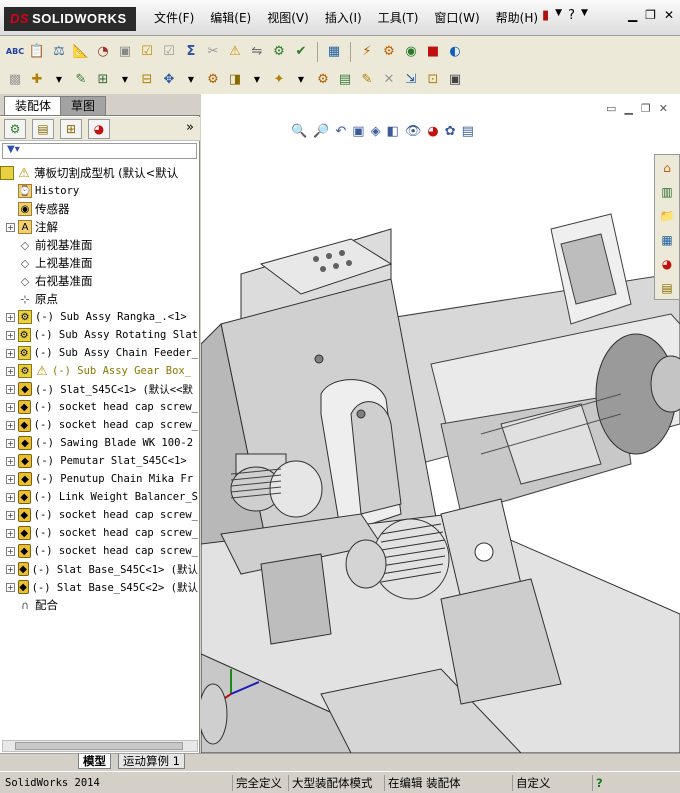 The image size is (680, 793). Describe the element at coordinates (279, 80) in the screenshot. I see `reference-geometry-icon: ✦` at that location.